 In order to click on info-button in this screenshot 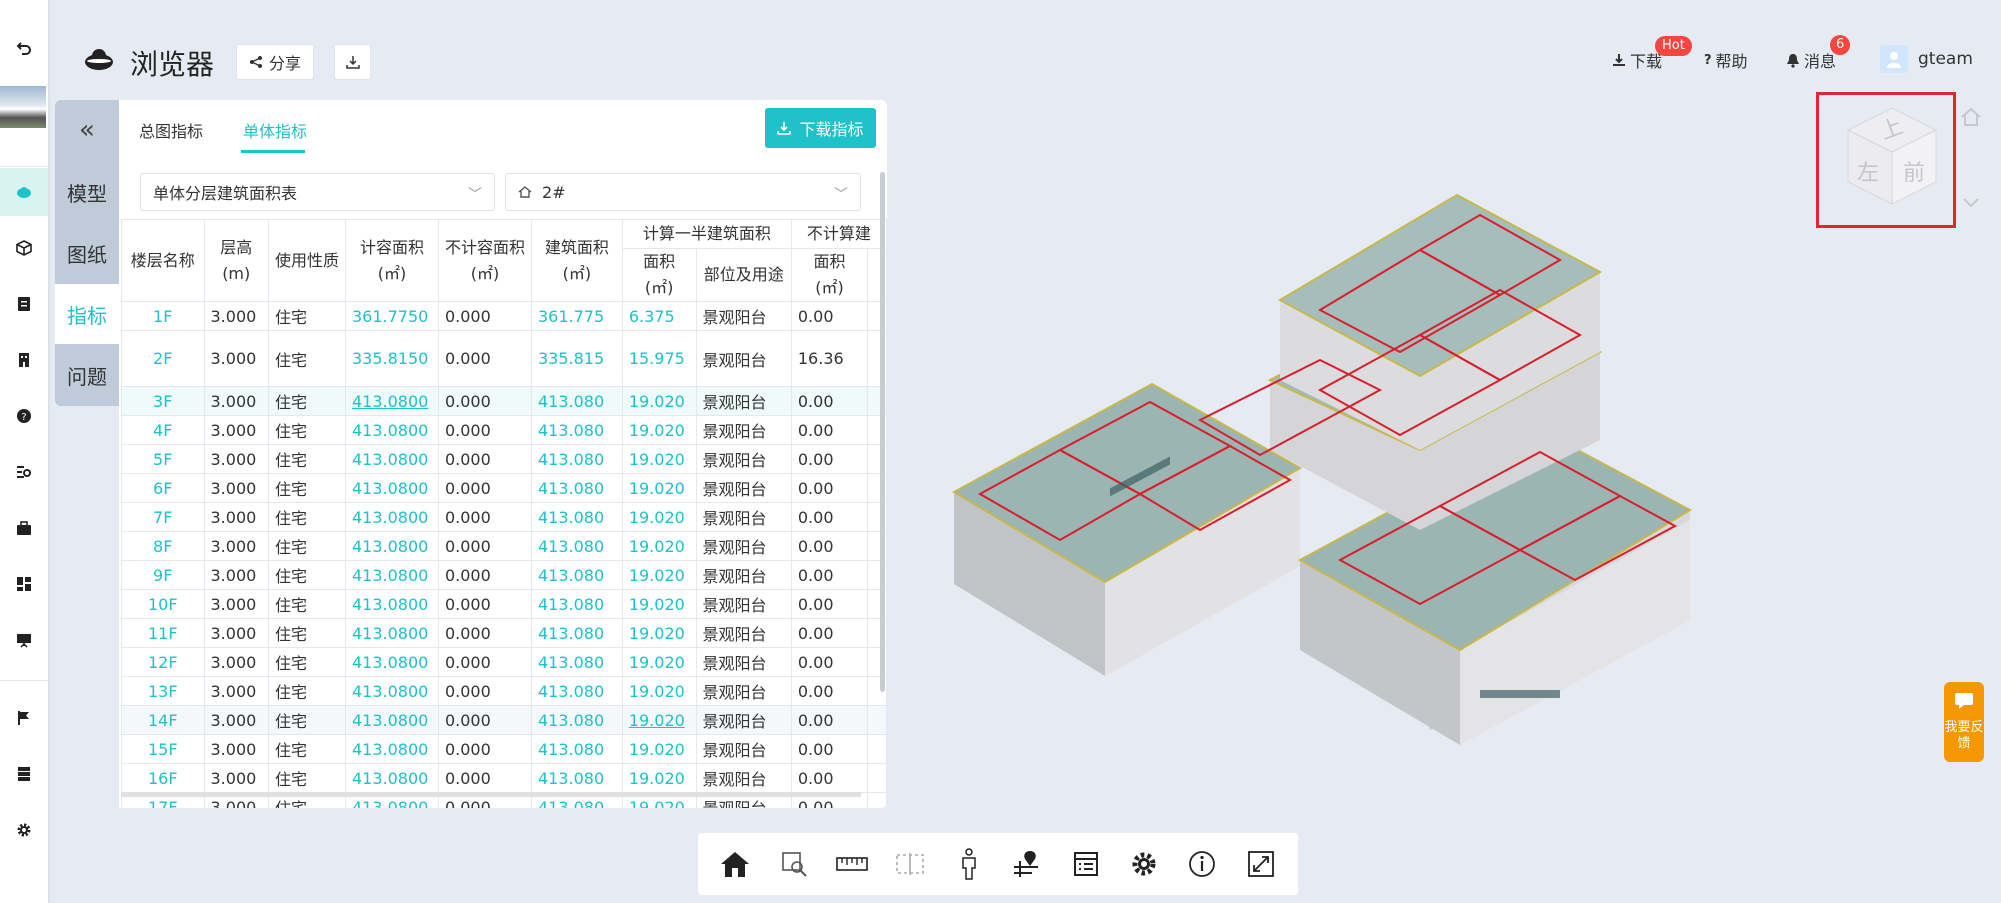, I will do `click(1202, 864)`.